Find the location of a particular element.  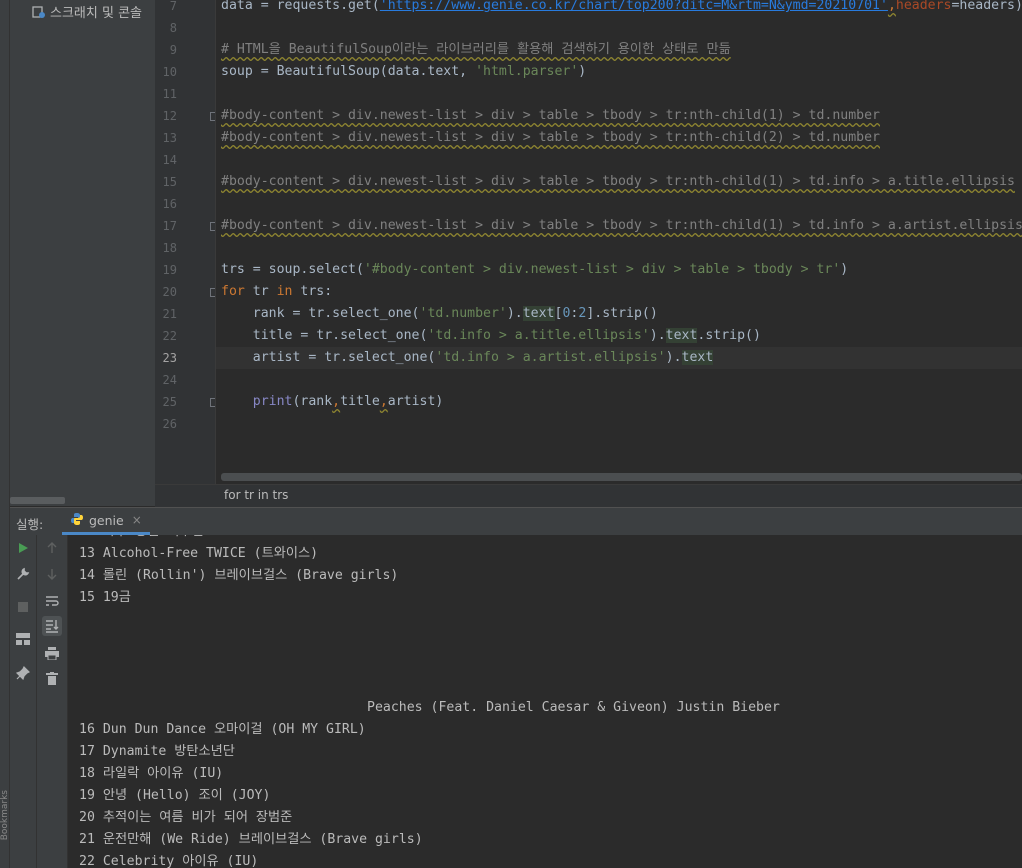

layout-icon is located at coordinates (23, 639).